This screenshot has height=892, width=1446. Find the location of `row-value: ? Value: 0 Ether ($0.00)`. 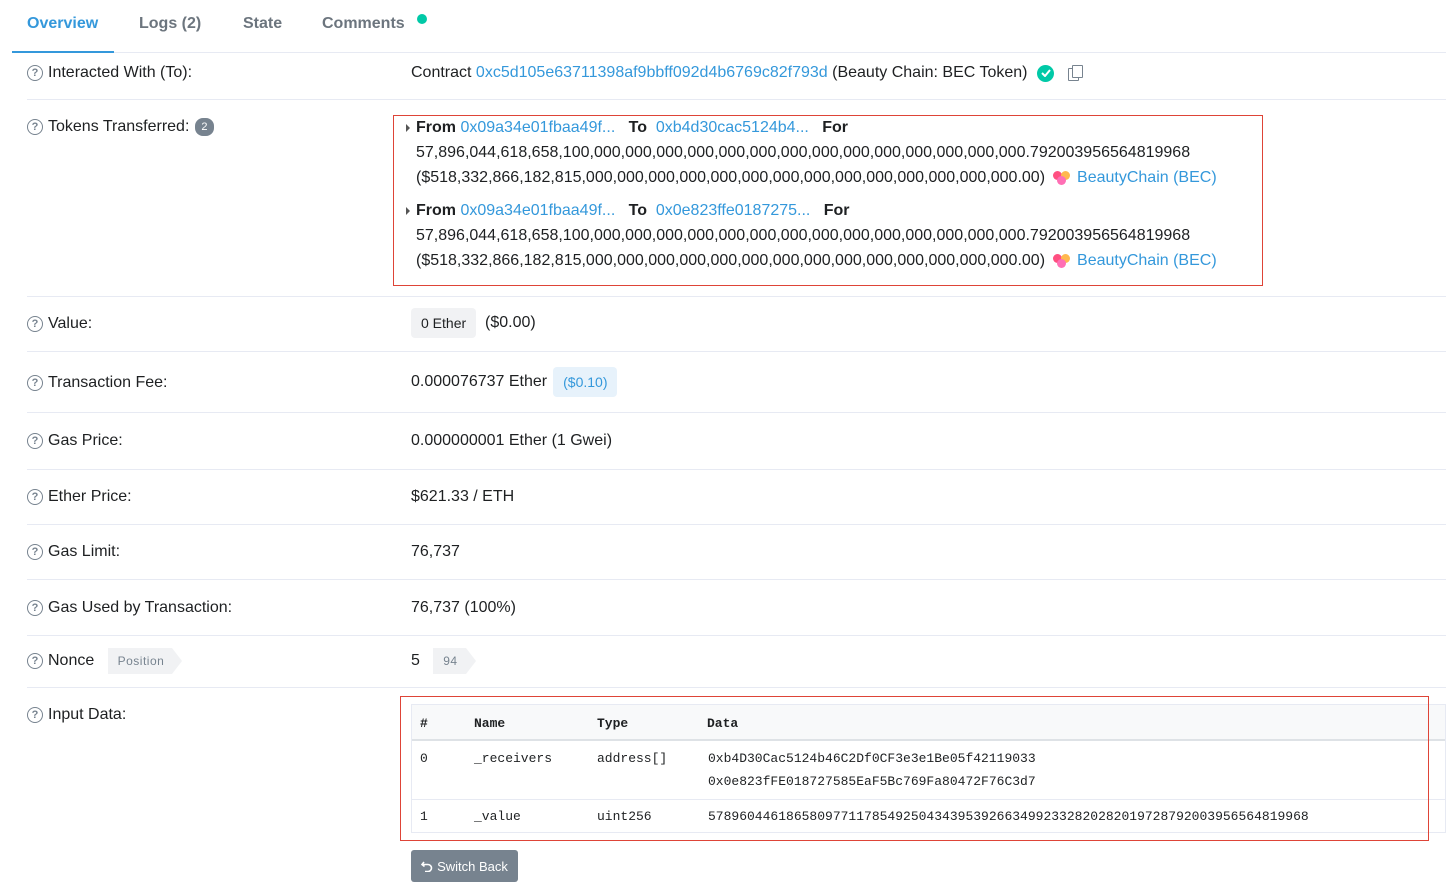

row-value: ? Value: 0 Ether ($0.00) is located at coordinates (736, 324).